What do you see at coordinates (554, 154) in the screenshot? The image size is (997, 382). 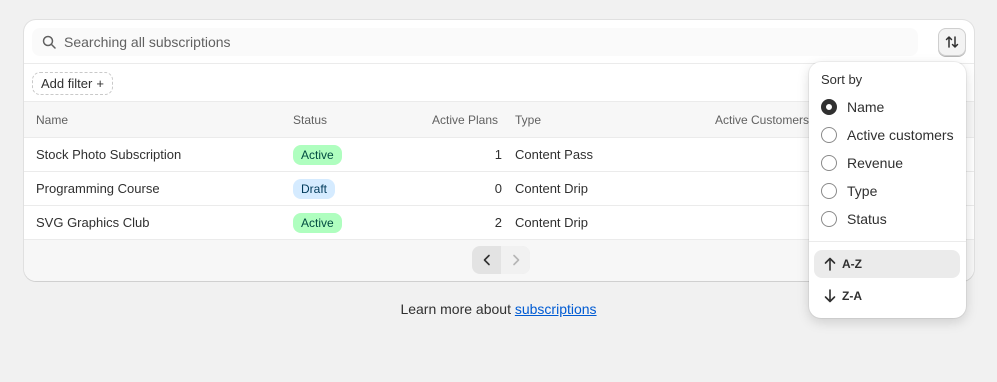 I see `type-value: Content Pass` at bounding box center [554, 154].